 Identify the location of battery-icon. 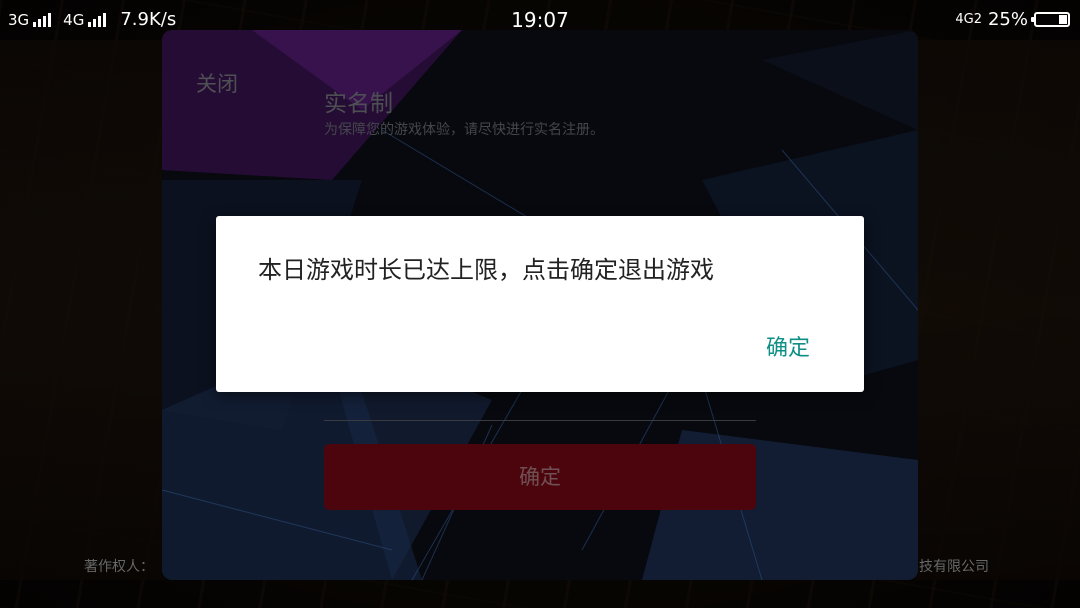
(1050, 19).